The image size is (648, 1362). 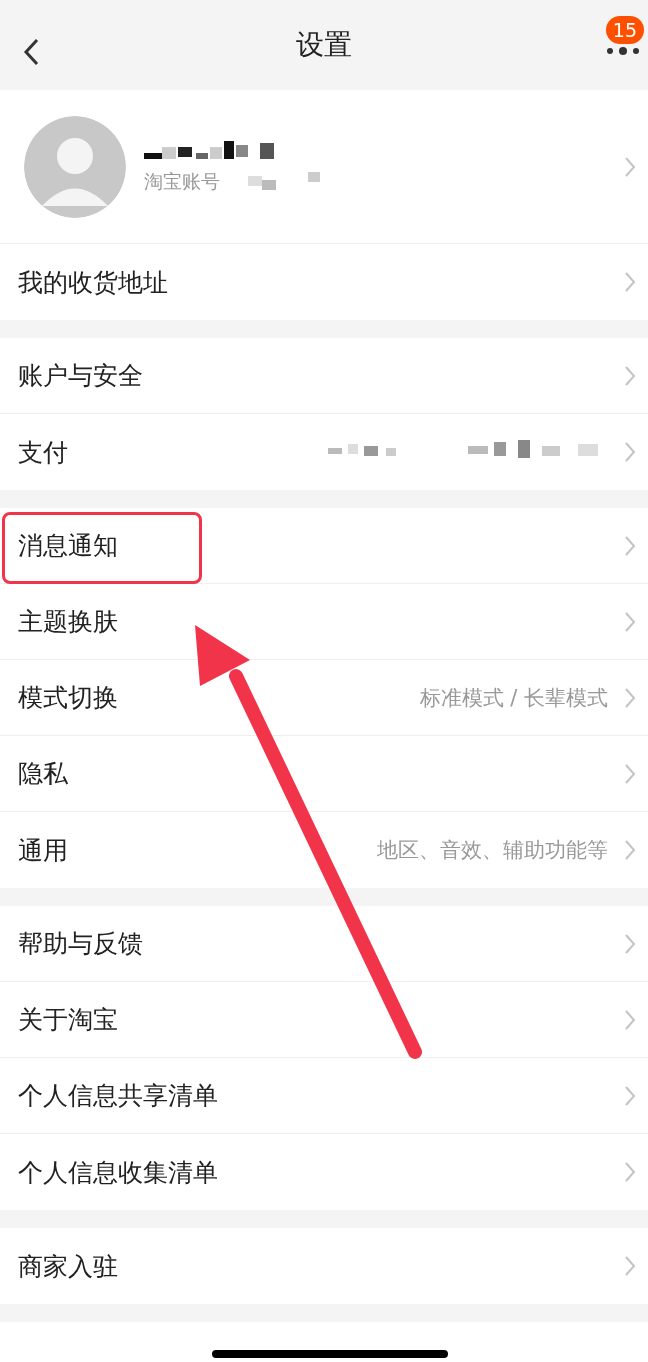 What do you see at coordinates (324, 1096) in the screenshot?
I see `settings-row: 个人信息共享清单` at bounding box center [324, 1096].